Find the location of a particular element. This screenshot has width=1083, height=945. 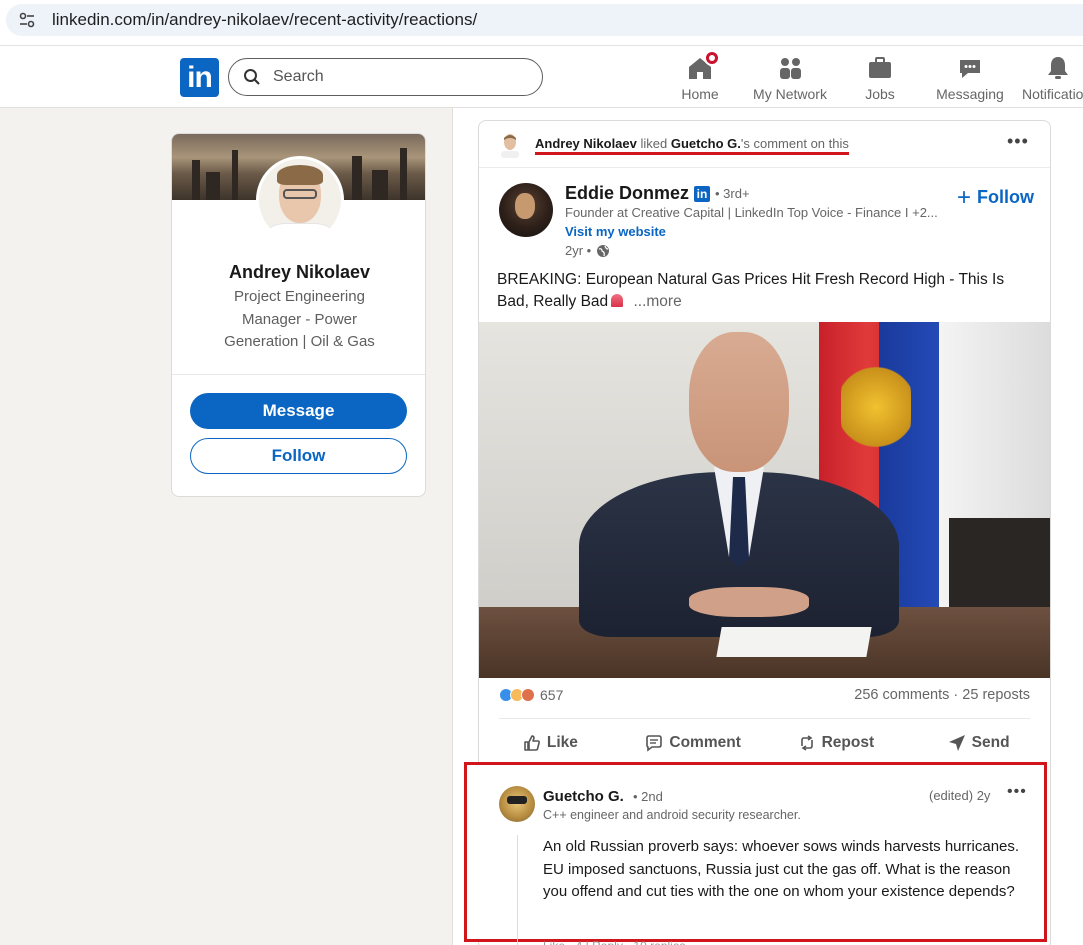

post-time: 2yr • is located at coordinates (578, 250).